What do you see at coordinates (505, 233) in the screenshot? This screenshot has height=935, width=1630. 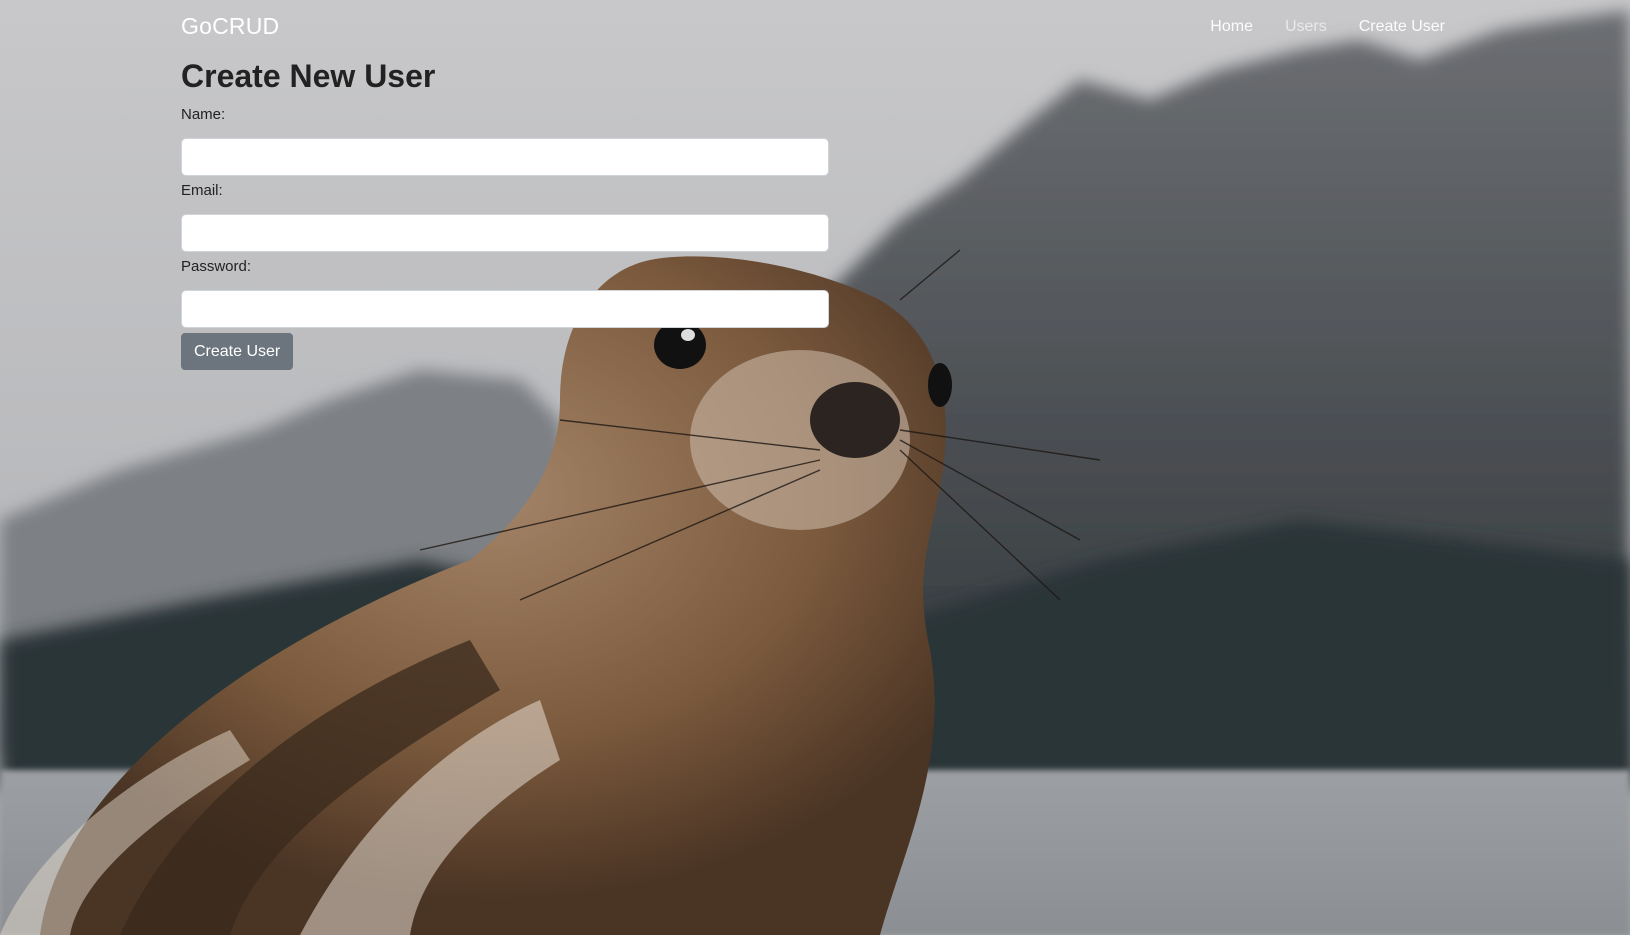 I see `email-input` at bounding box center [505, 233].